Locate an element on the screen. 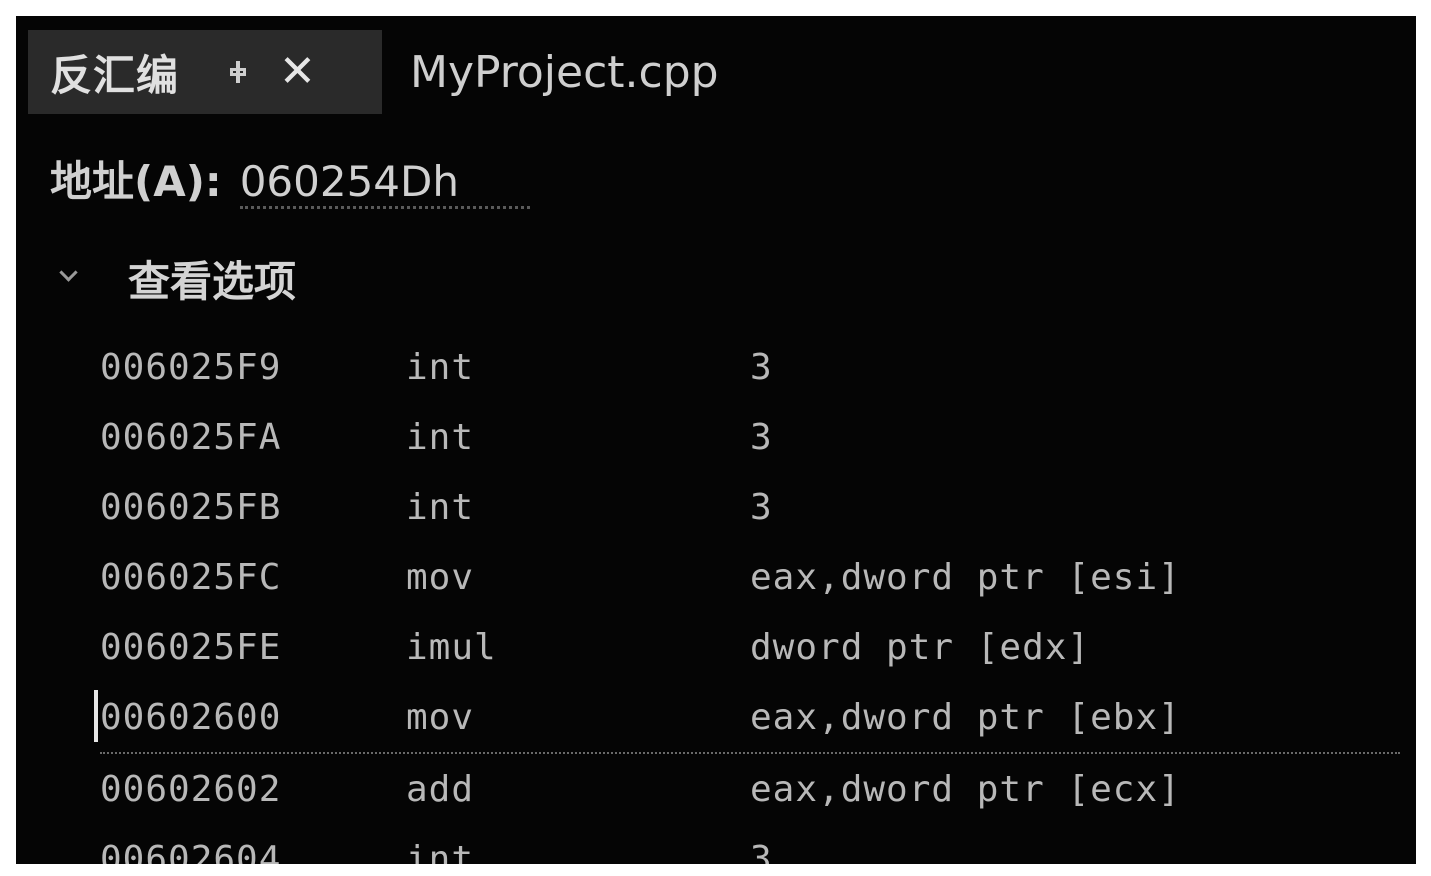  disasm-row: 006025FE imul dword ptr [edx] is located at coordinates (750, 647).